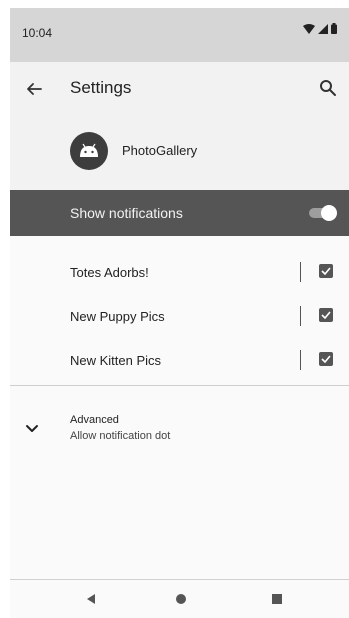 Image resolution: width=349 pixels, height=618 pixels. I want to click on channel-label: New Kitten Pics, so click(116, 360).